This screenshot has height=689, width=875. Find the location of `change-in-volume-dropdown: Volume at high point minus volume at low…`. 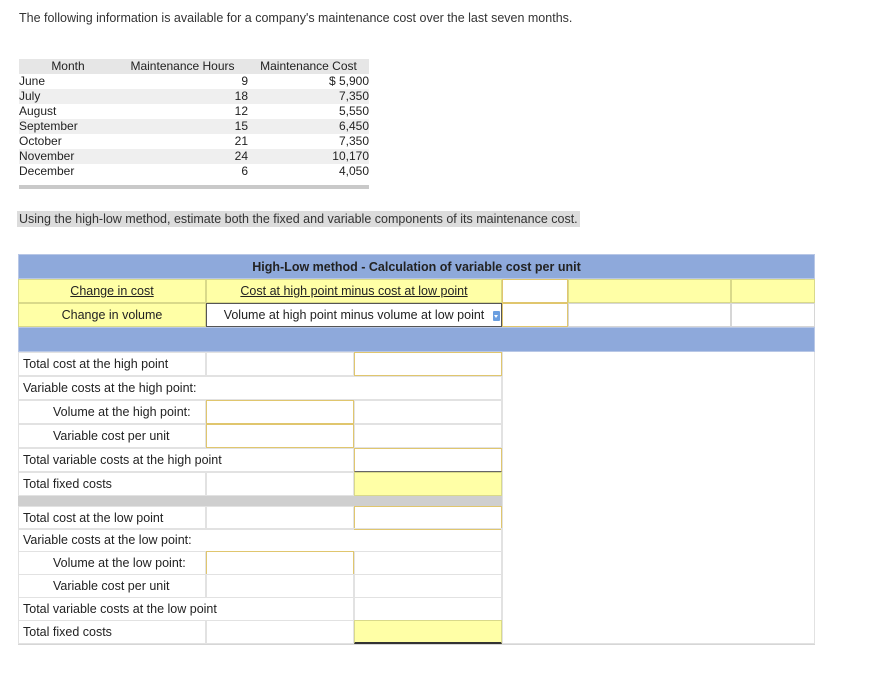

change-in-volume-dropdown: Volume at high point minus volume at low… is located at coordinates (354, 315).